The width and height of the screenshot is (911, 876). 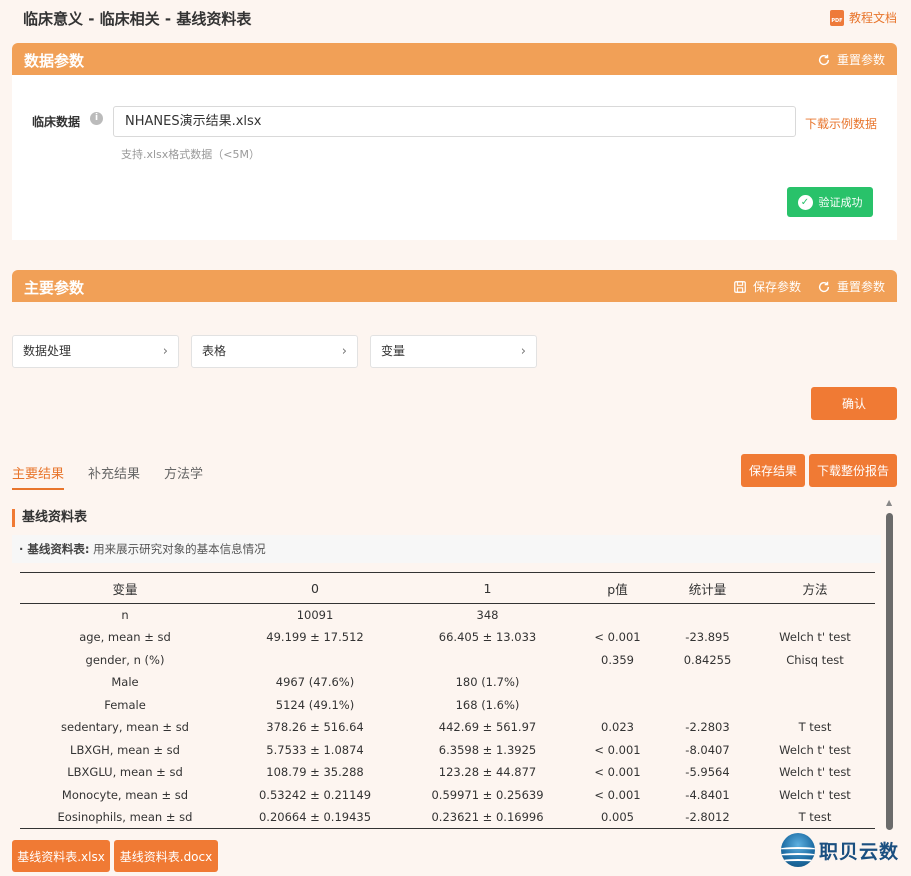 I want to click on table-cell: 0.023, so click(x=617, y=727).